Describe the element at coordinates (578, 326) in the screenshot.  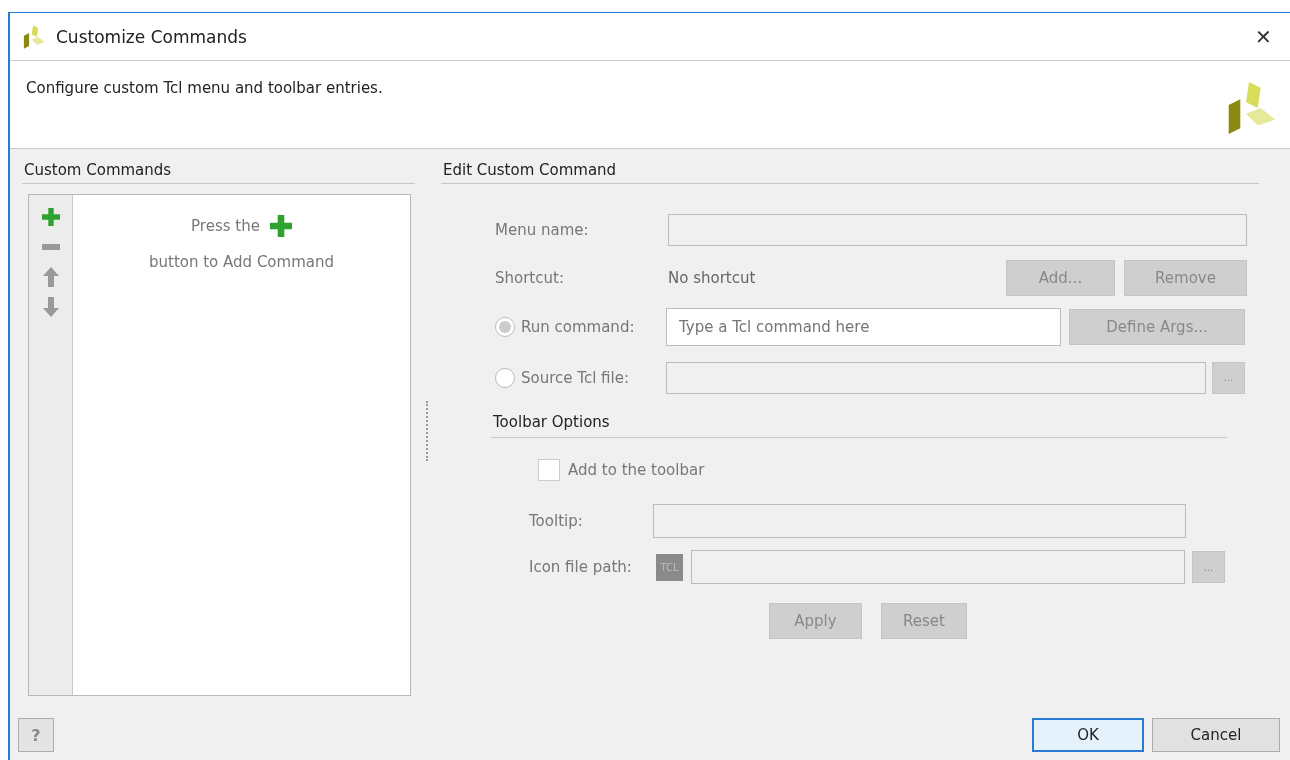
I see `radio-label: Run command:` at that location.